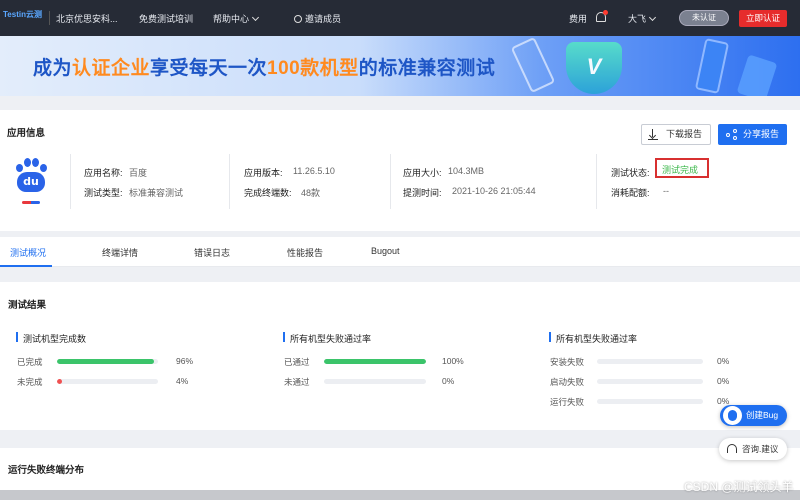 The image size is (800, 500). What do you see at coordinates (732, 415) in the screenshot?
I see `bug-icon` at bounding box center [732, 415].